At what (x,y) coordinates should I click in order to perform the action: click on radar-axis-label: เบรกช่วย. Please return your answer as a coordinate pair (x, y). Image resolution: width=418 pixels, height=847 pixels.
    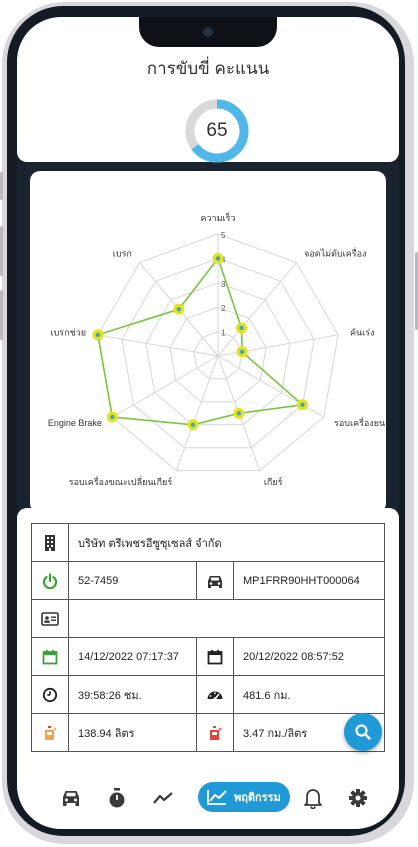
    Looking at the image, I should click on (69, 333).